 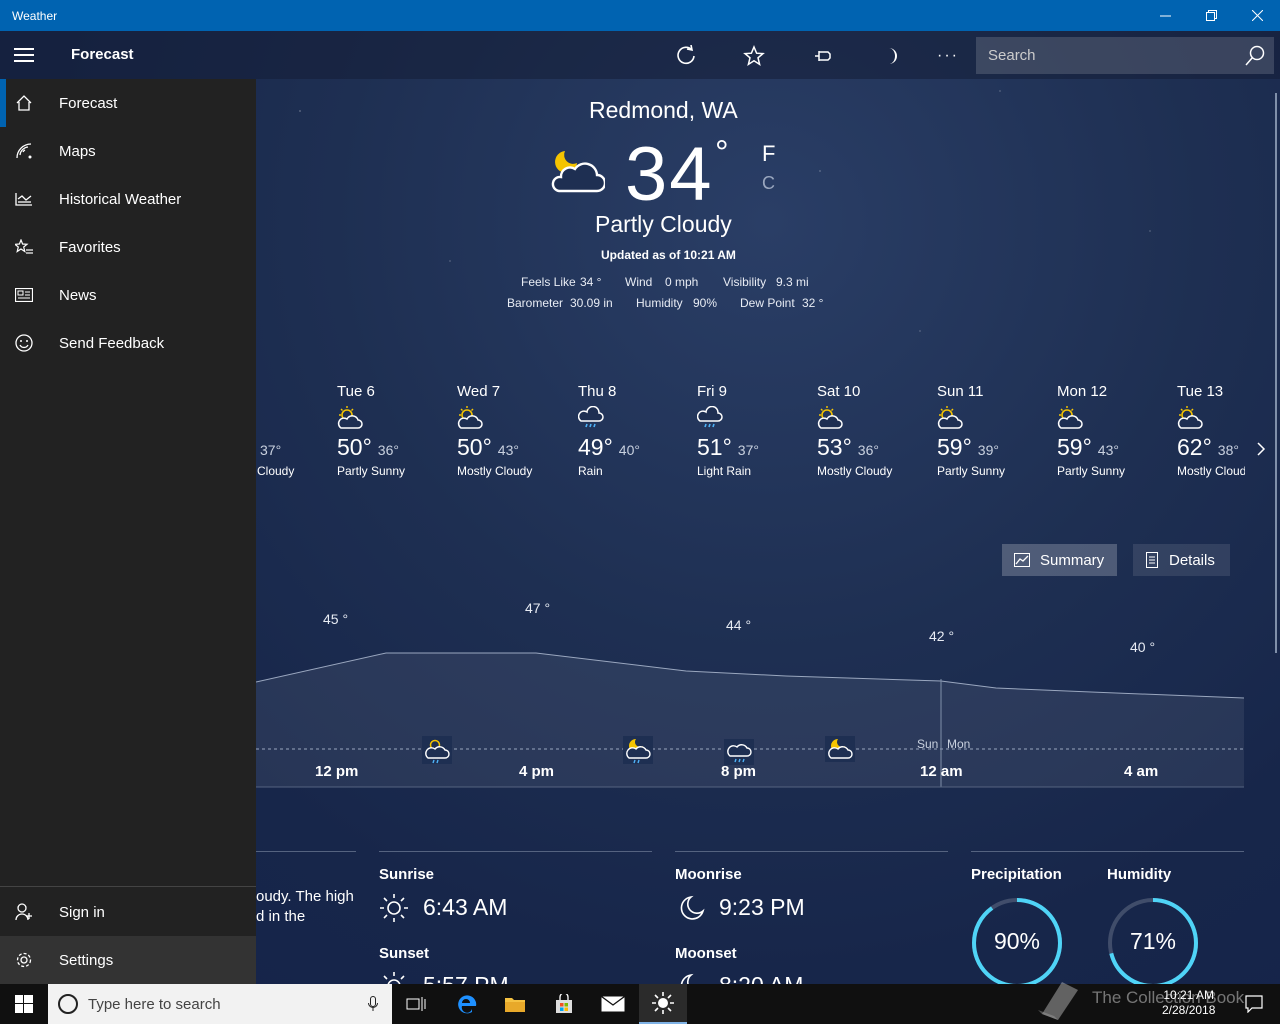 I want to click on feels-like-label: Feels Like, so click(x=548, y=282).